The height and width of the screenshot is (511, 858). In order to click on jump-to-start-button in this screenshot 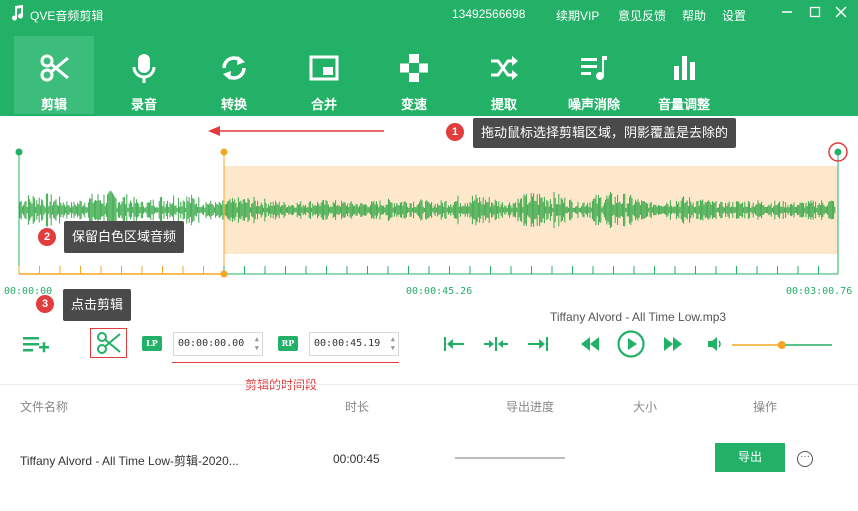, I will do `click(454, 345)`.